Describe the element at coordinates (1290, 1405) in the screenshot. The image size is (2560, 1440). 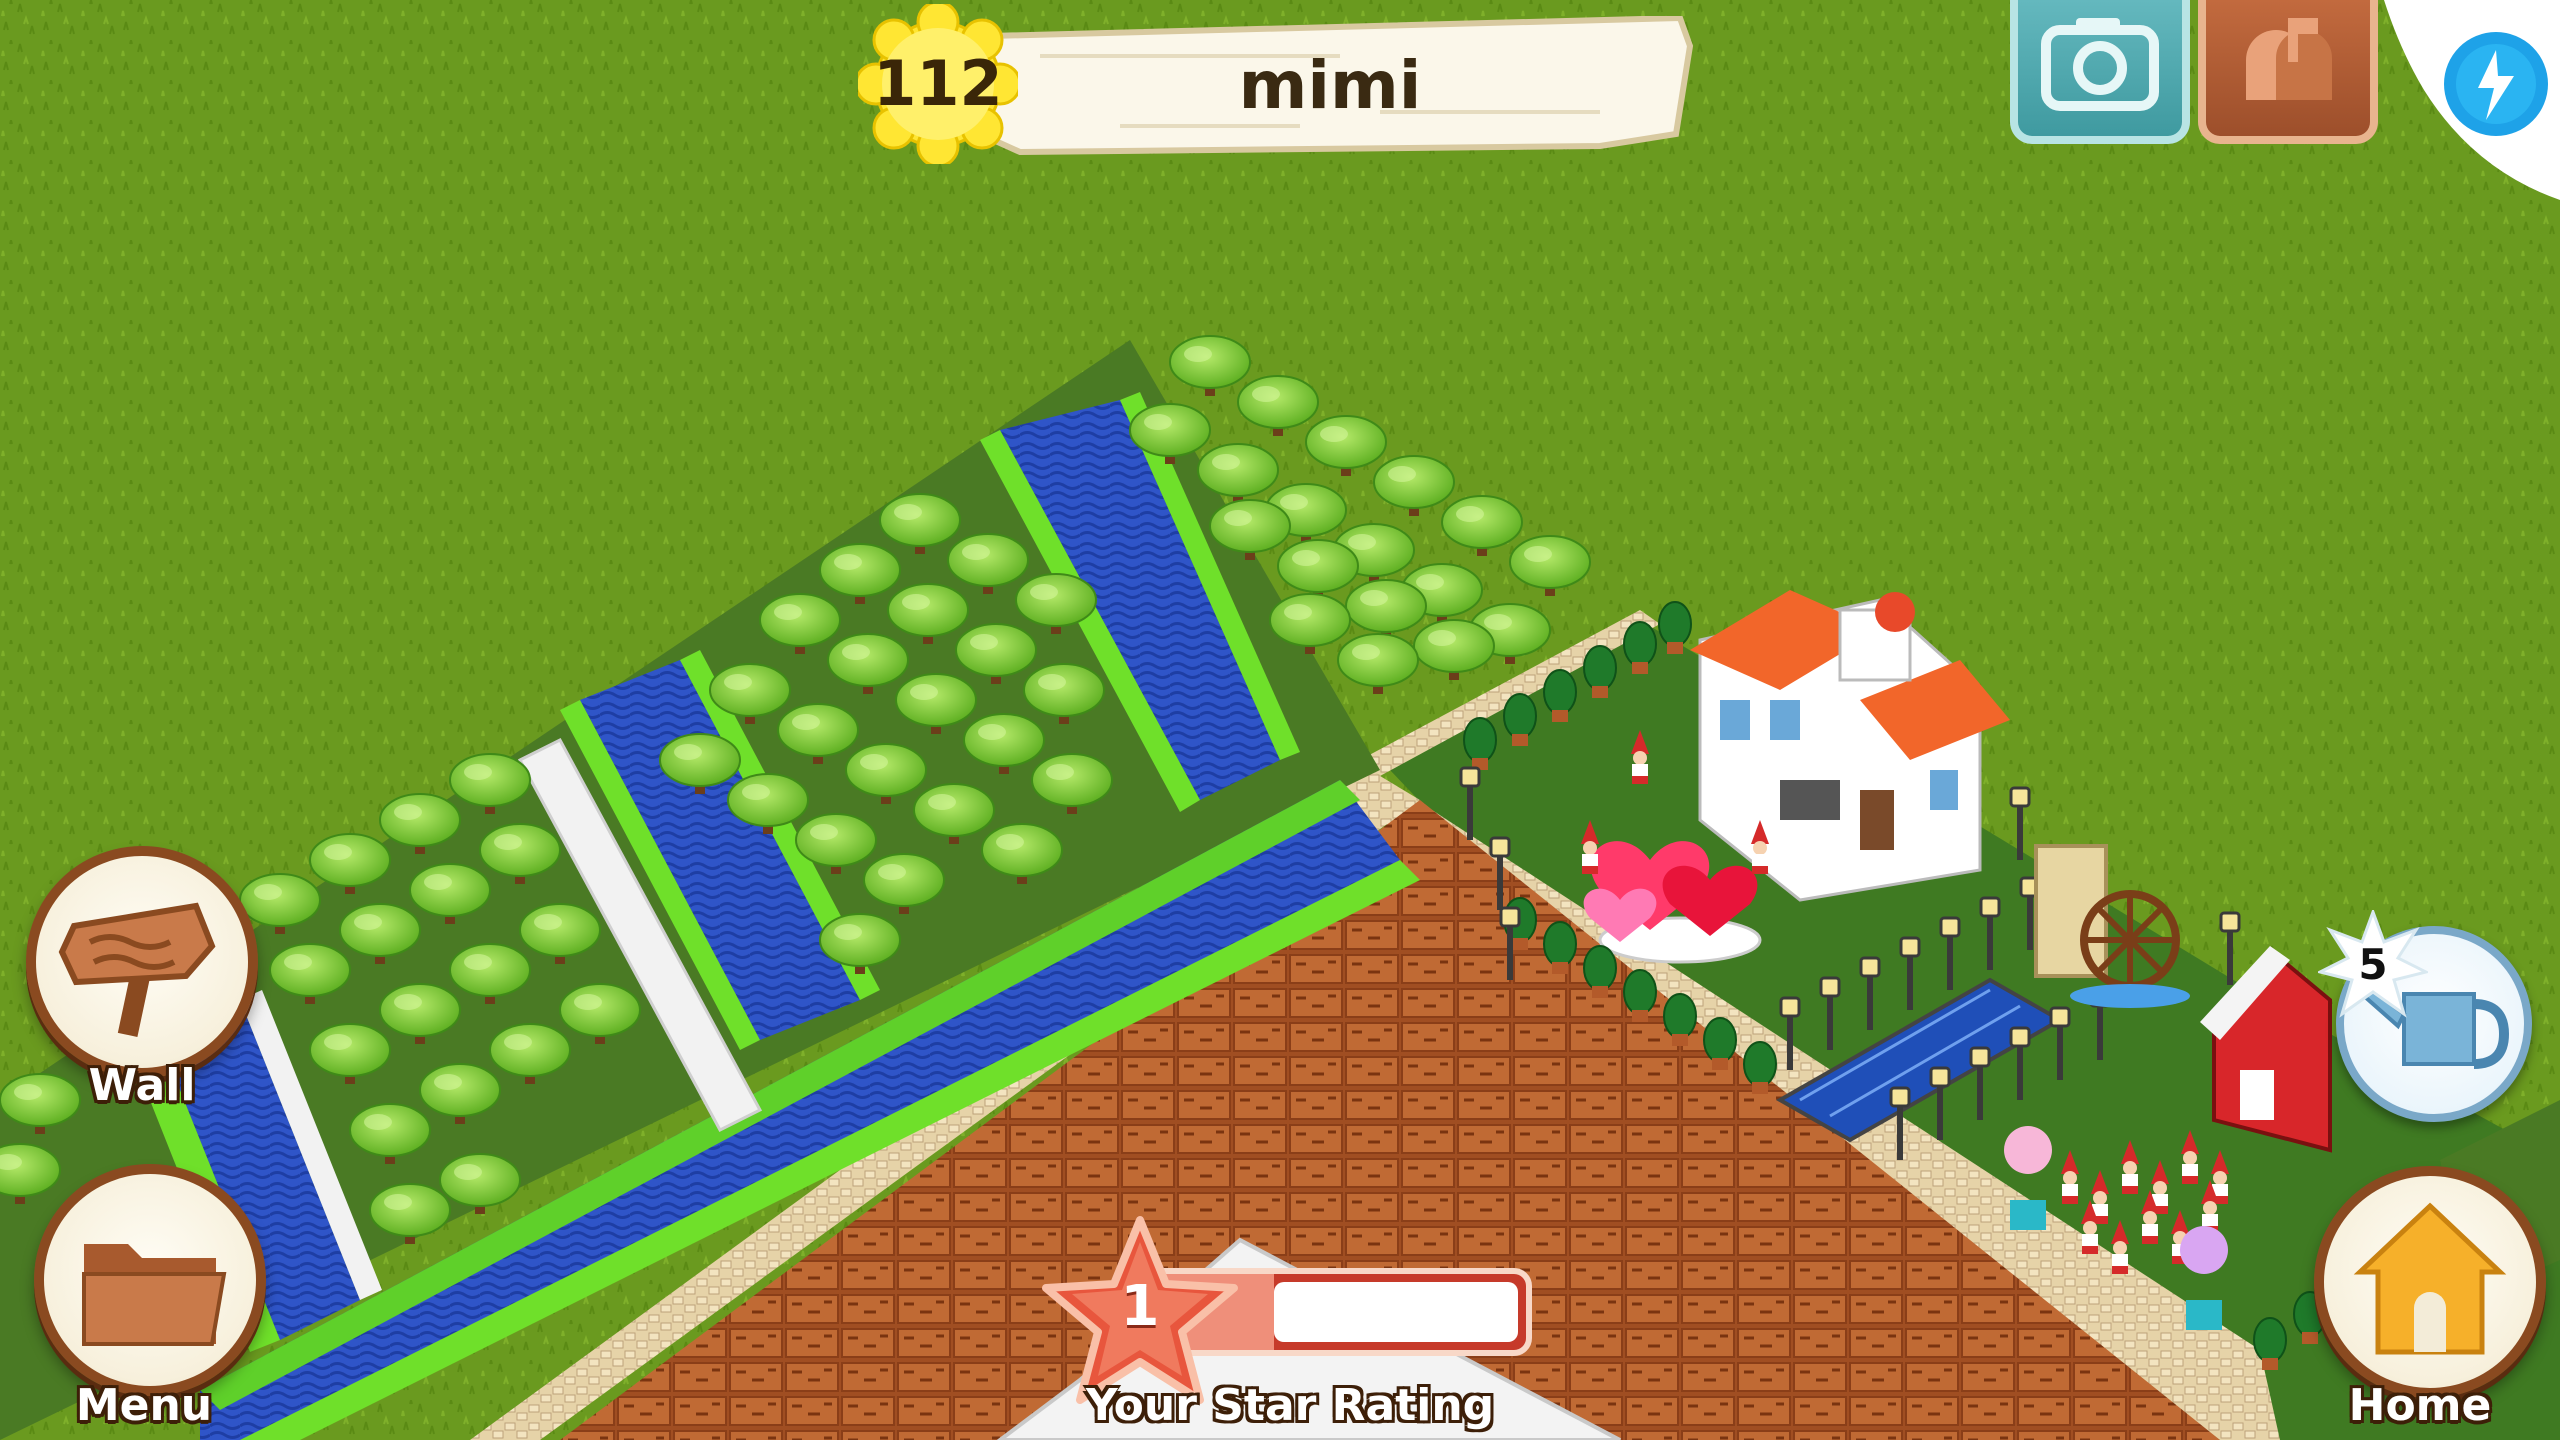
I see `star-rating-label: Your Star Rating` at that location.